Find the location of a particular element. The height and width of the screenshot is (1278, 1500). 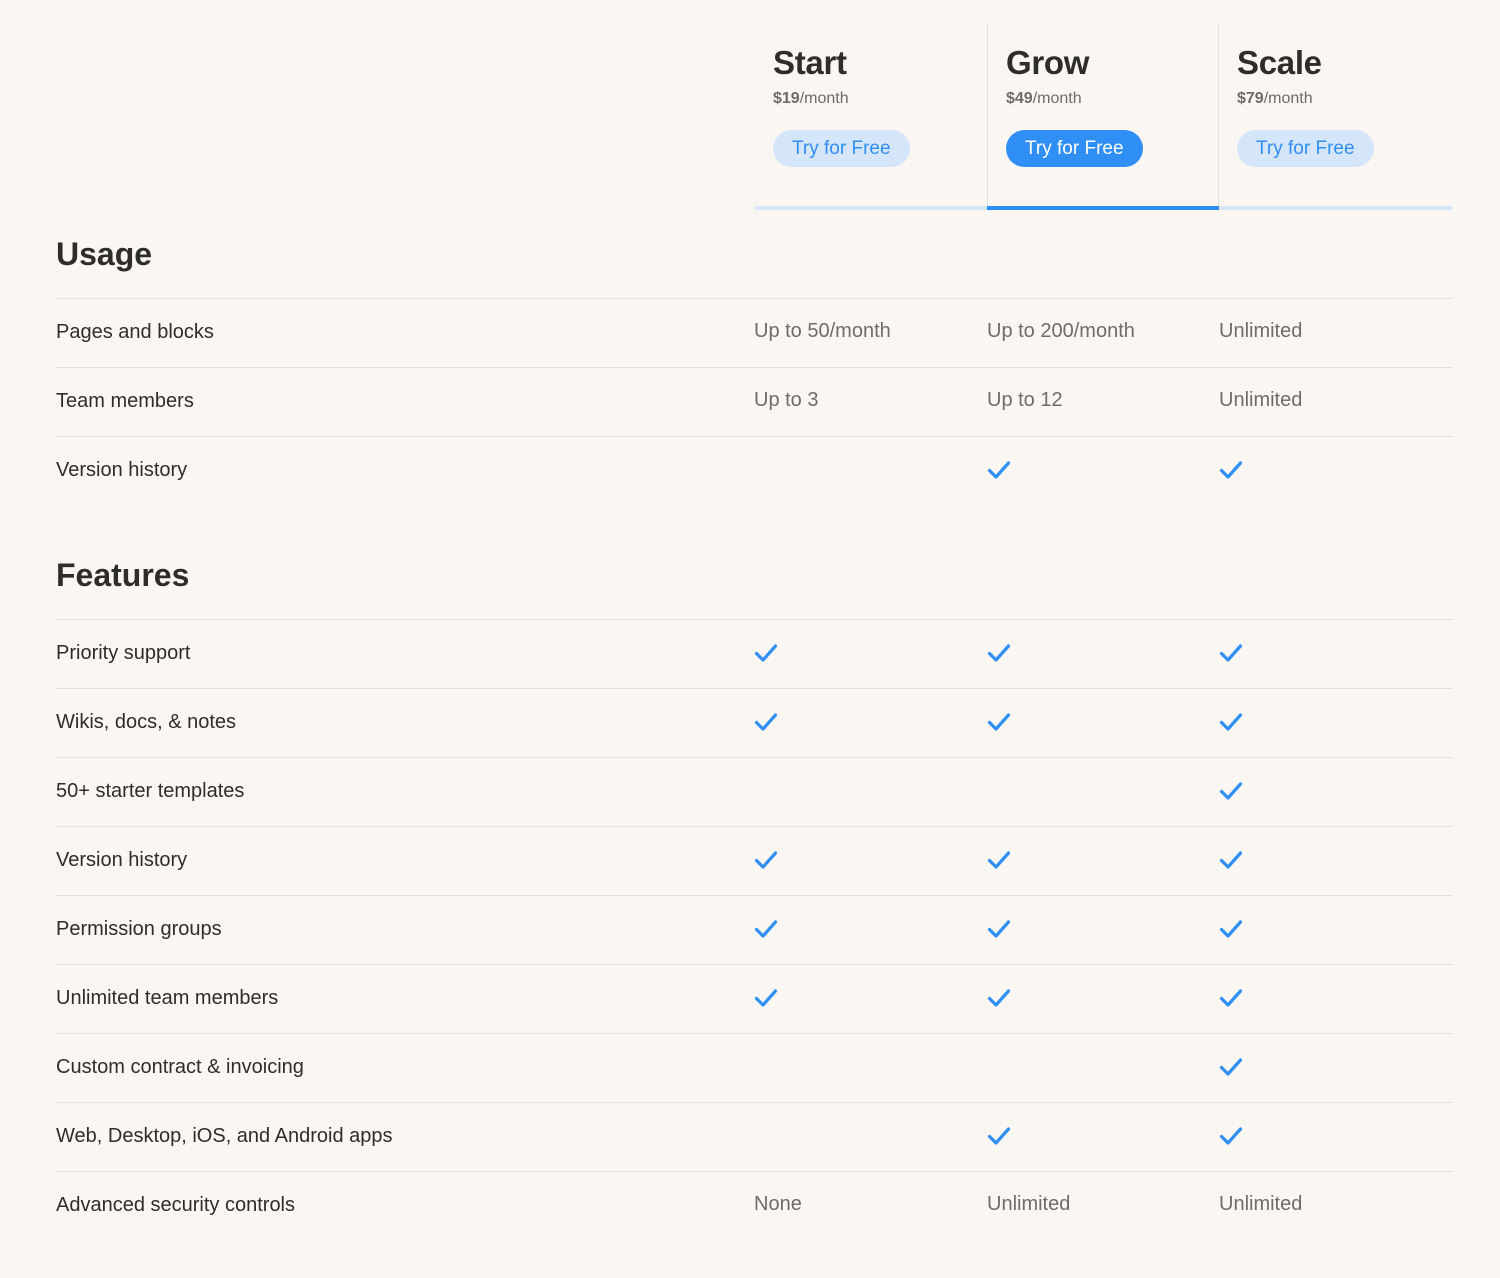

table-row: Permission groups is located at coordinates (754, 929).